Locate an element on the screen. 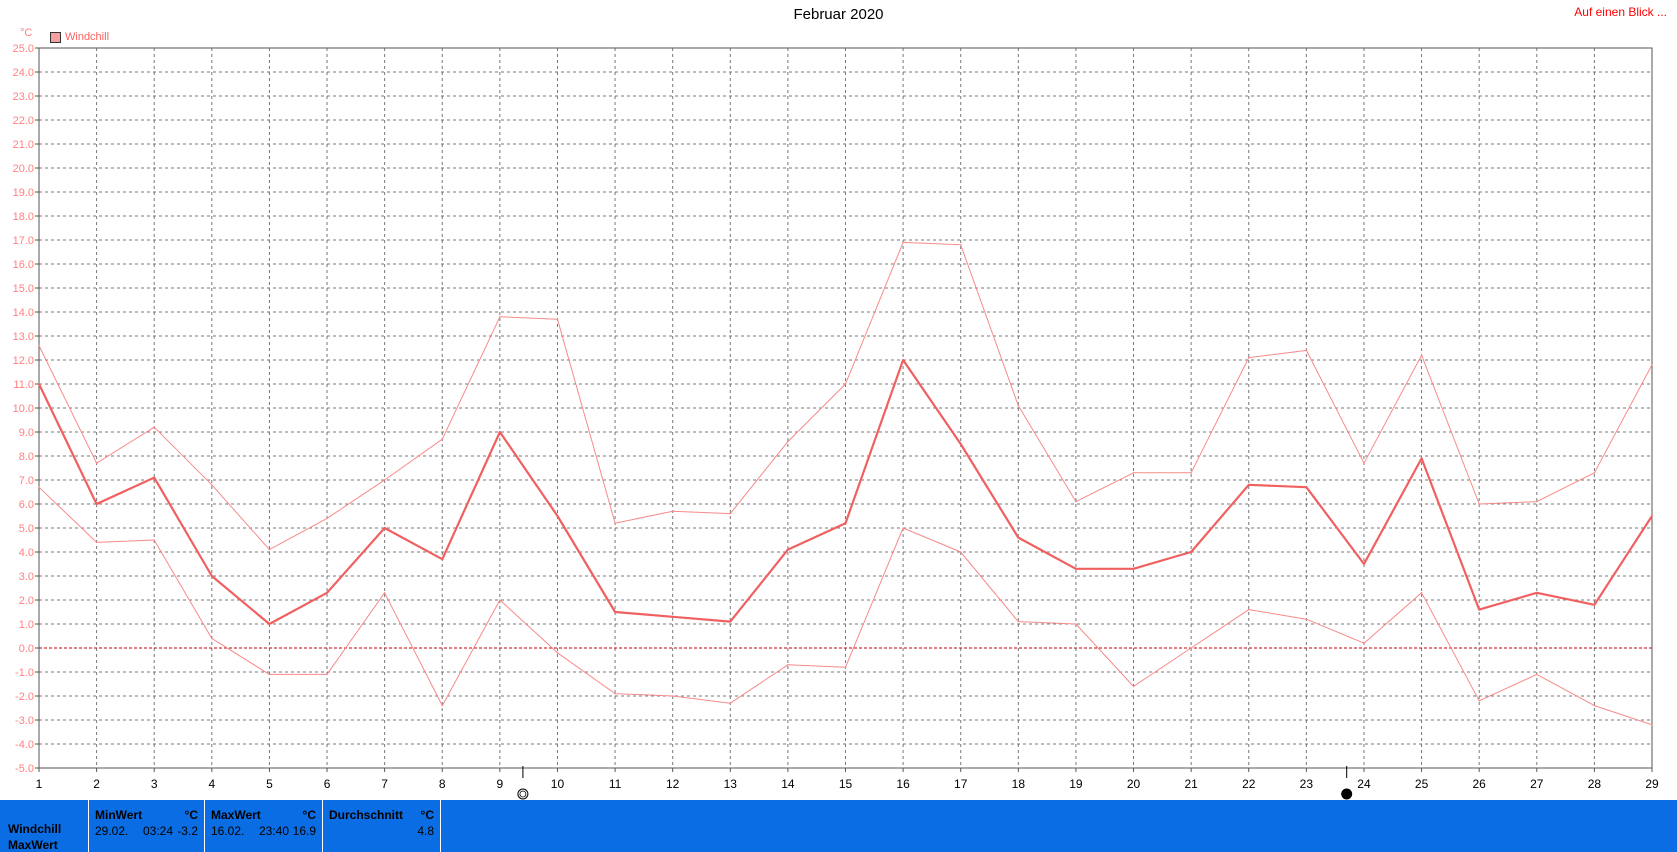 The image size is (1677, 852). x-tick-label: 27 is located at coordinates (1537, 784).